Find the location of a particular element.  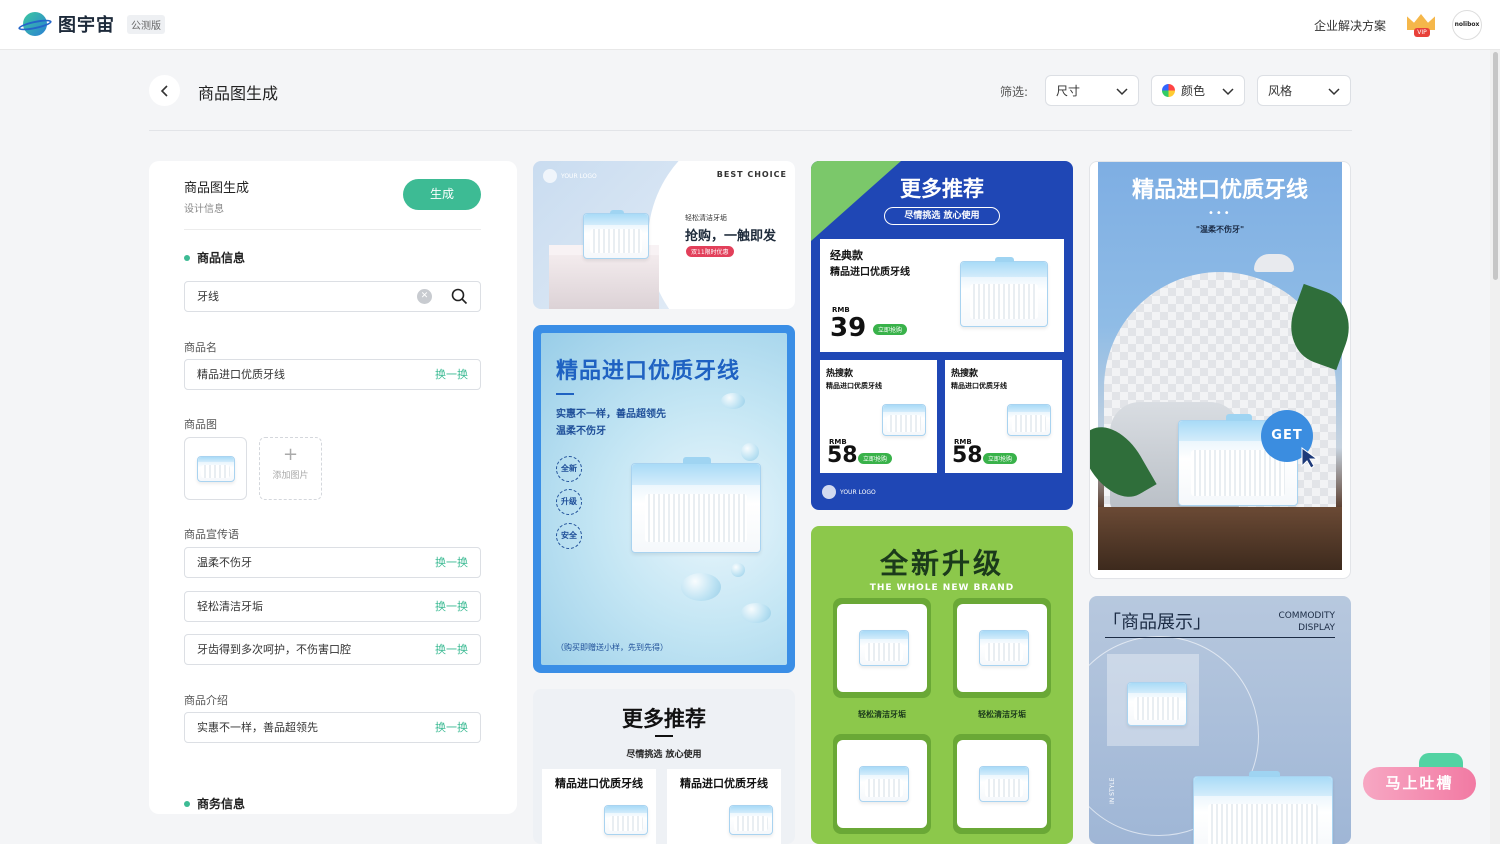

style-filter: 风格 is located at coordinates (1304, 90).